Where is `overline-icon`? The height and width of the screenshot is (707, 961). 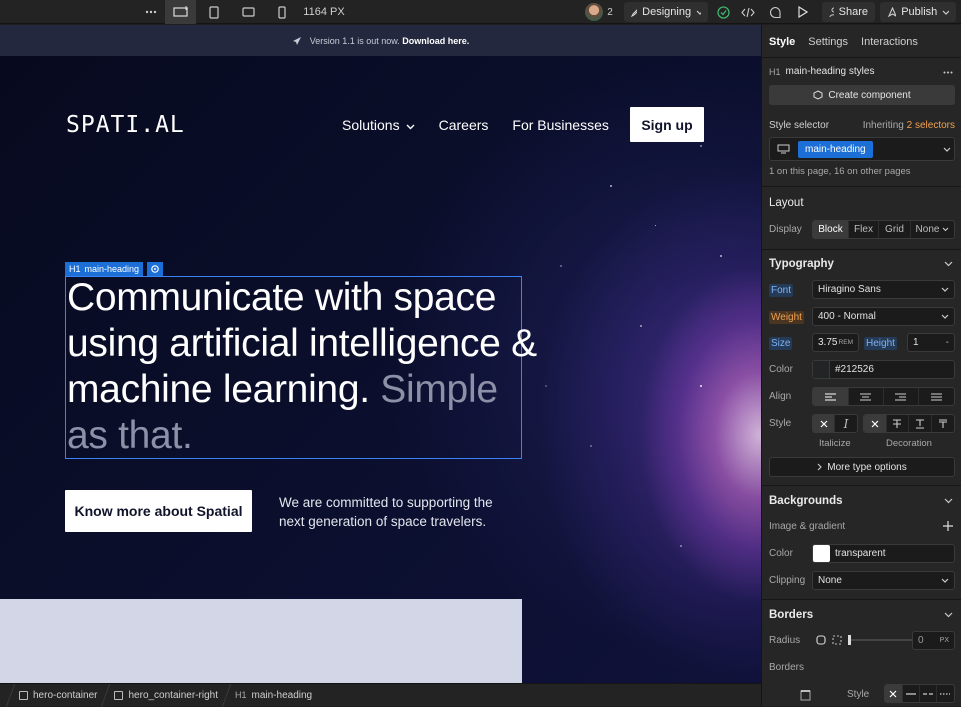 overline-icon is located at coordinates (943, 423).